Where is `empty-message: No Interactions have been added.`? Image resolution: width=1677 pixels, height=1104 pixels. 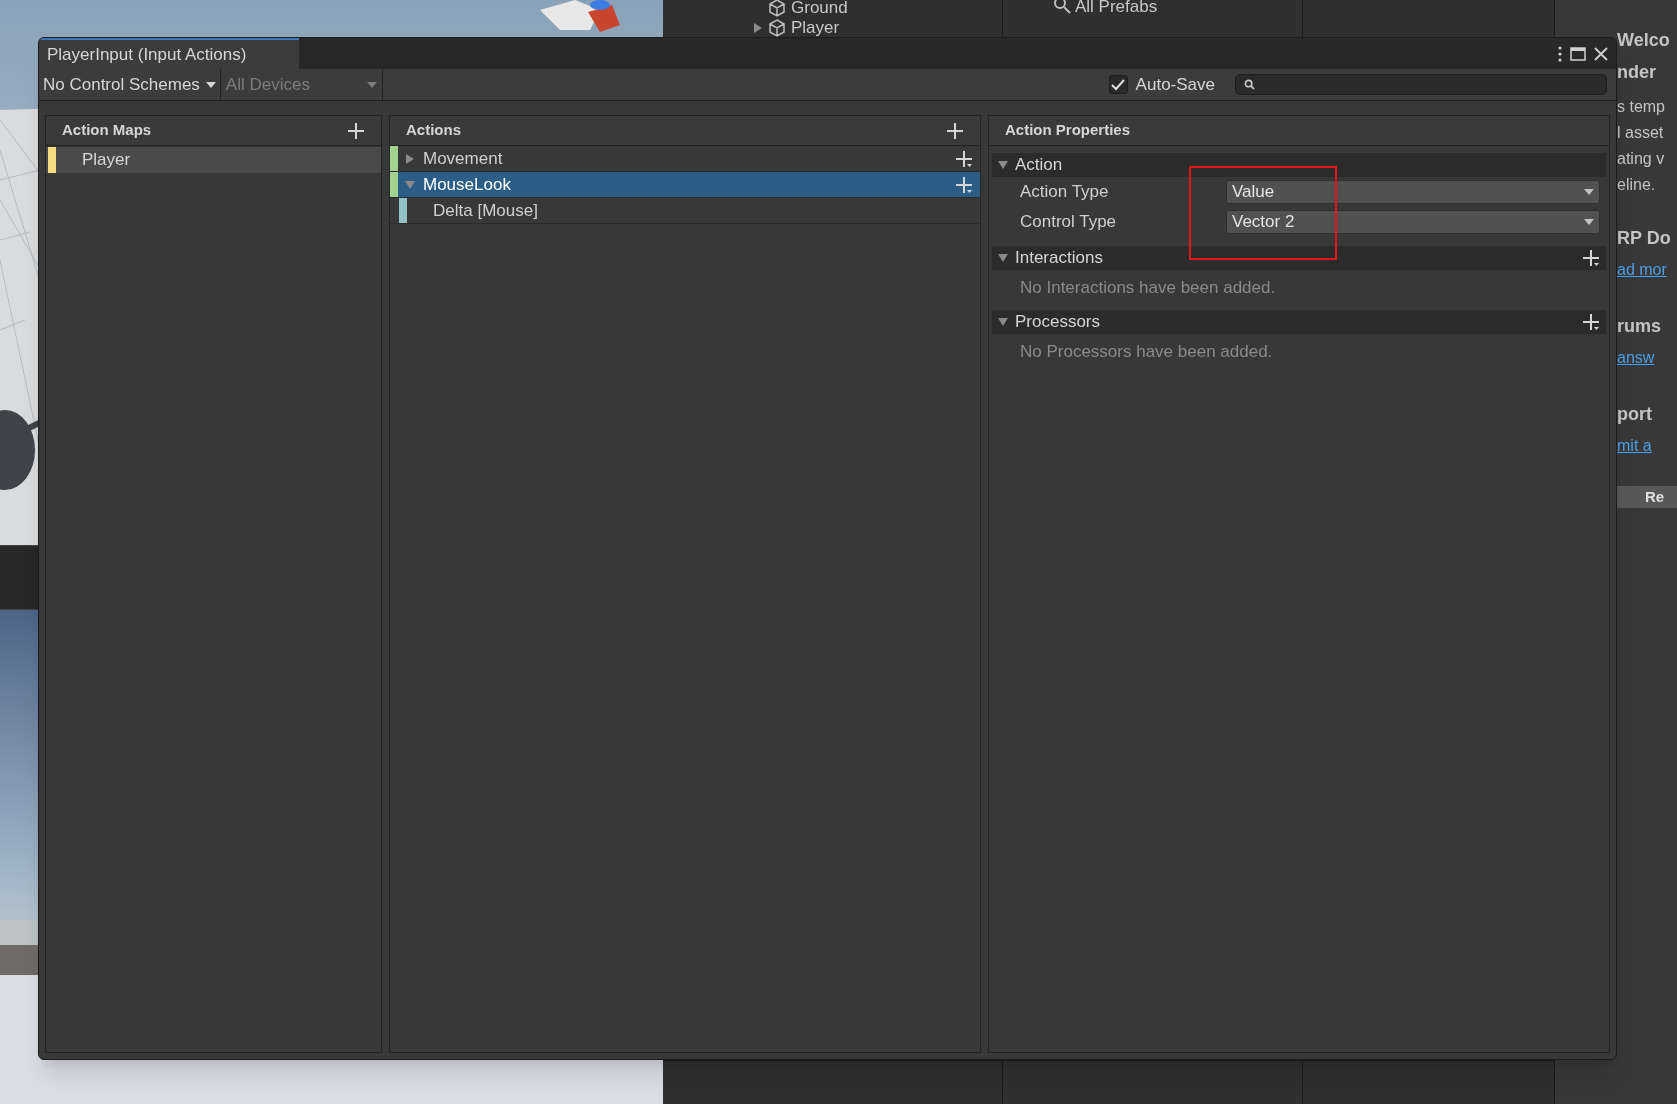 empty-message: No Interactions have been added. is located at coordinates (1148, 288).